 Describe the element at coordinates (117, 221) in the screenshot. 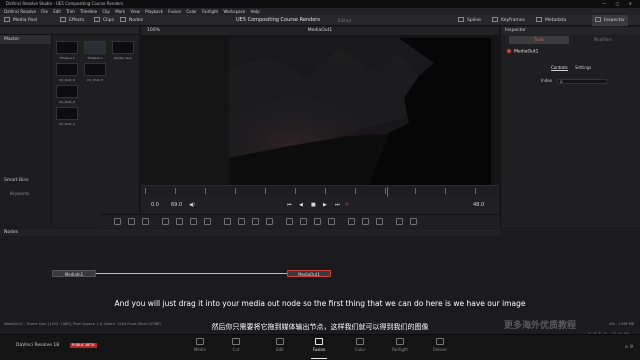

I see `background-tool-icon` at that location.